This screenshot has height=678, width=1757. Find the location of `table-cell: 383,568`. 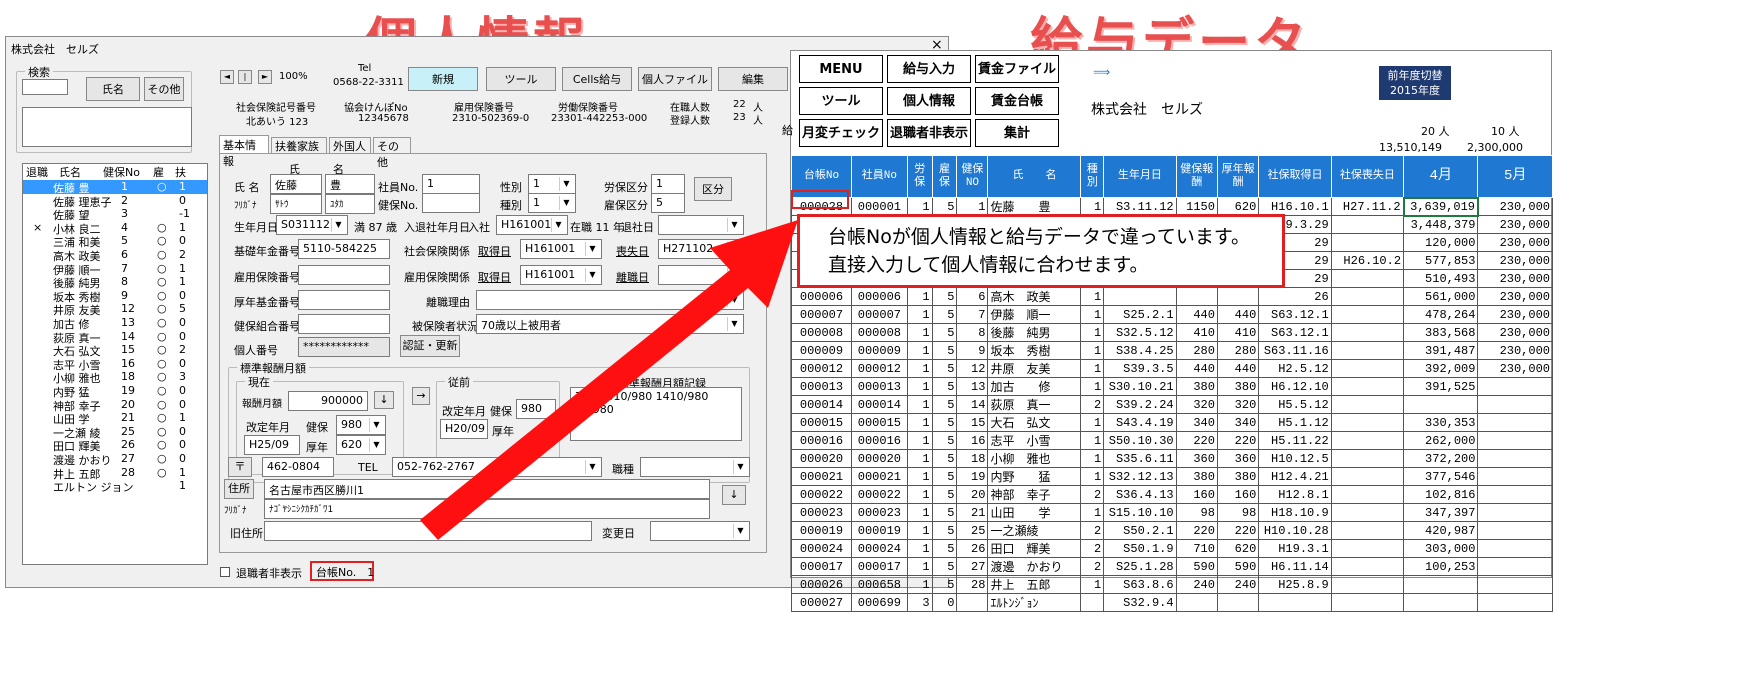

table-cell: 383,568 is located at coordinates (1441, 332).